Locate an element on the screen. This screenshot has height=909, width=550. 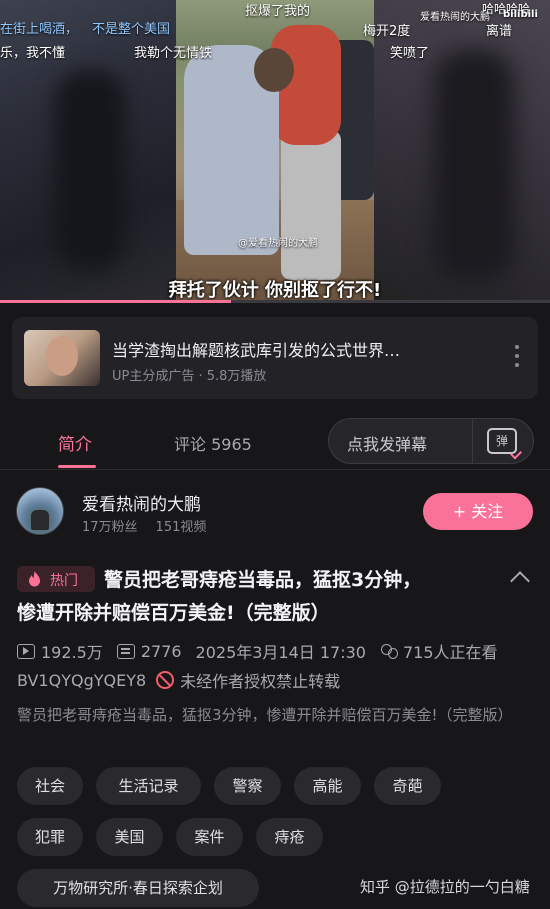
prohibited-icon is located at coordinates (165, 680).